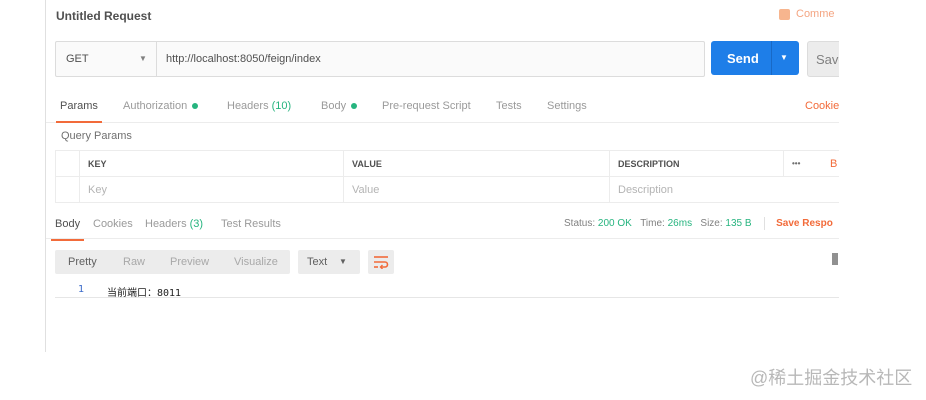 This screenshot has width=926, height=400. Describe the element at coordinates (67, 163) in the screenshot. I see `row-handle-header` at that location.